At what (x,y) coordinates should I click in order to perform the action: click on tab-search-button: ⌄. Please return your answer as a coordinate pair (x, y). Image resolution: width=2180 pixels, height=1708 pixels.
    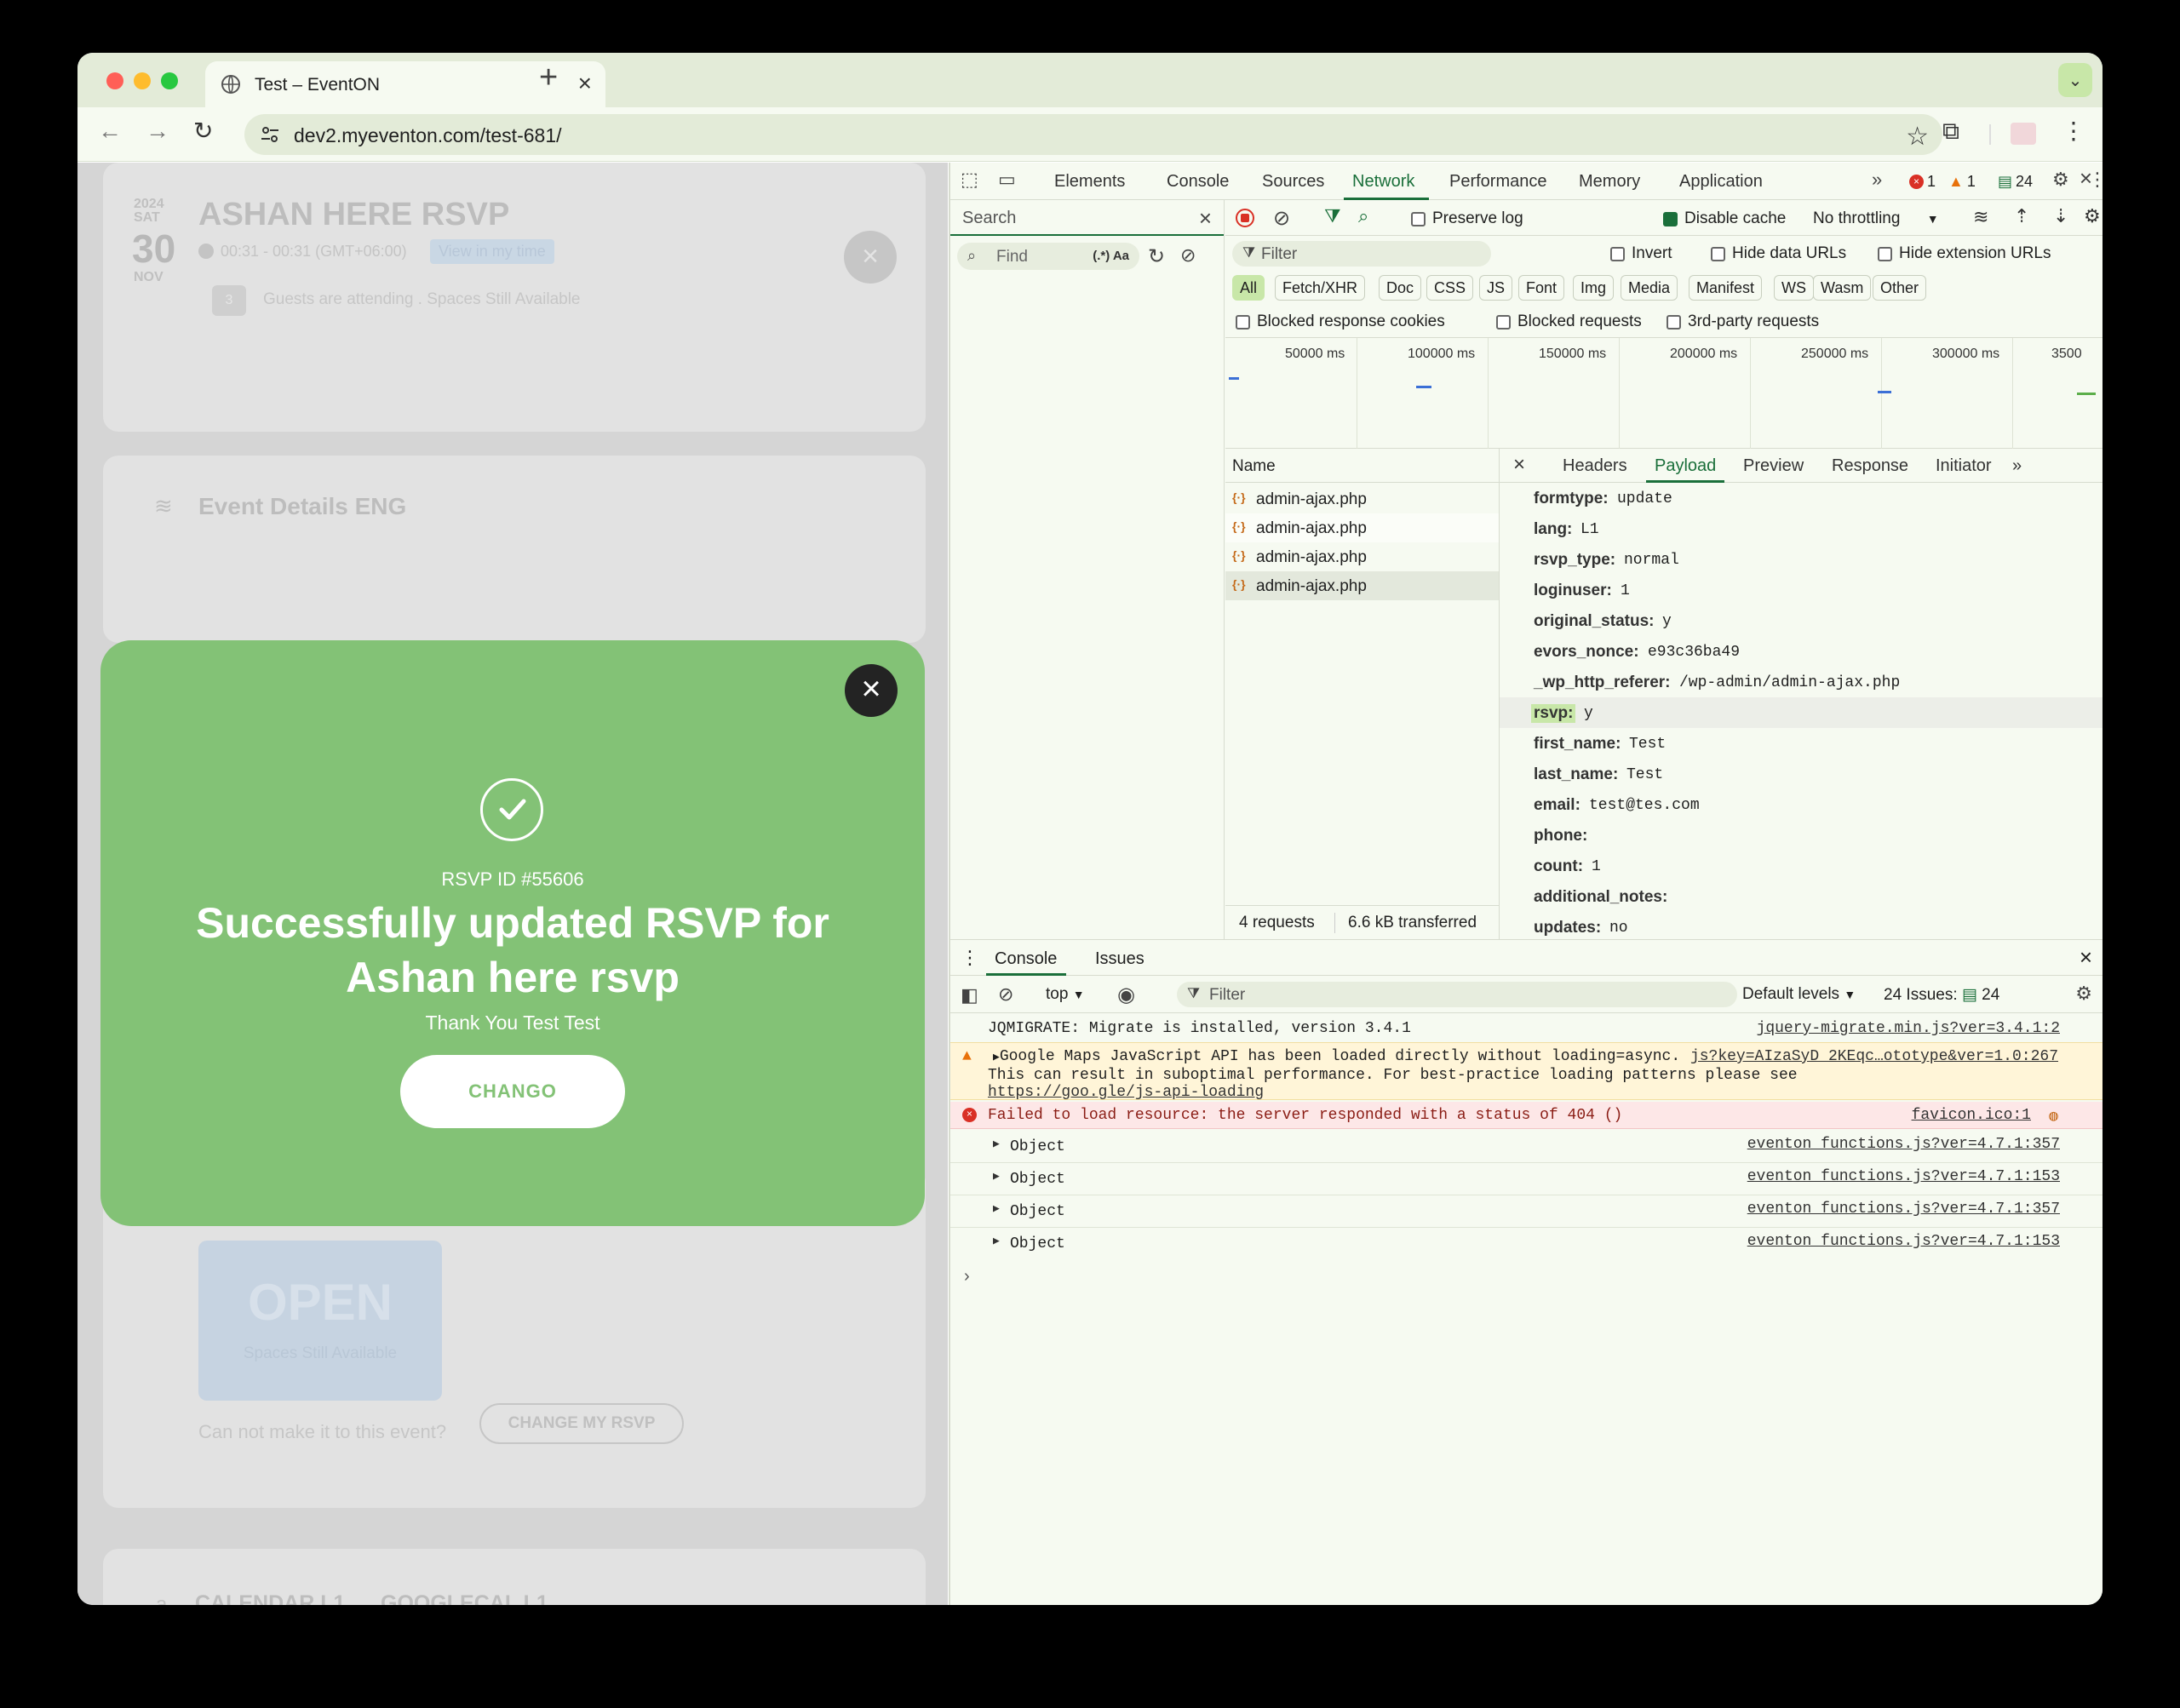
    Looking at the image, I should click on (2075, 80).